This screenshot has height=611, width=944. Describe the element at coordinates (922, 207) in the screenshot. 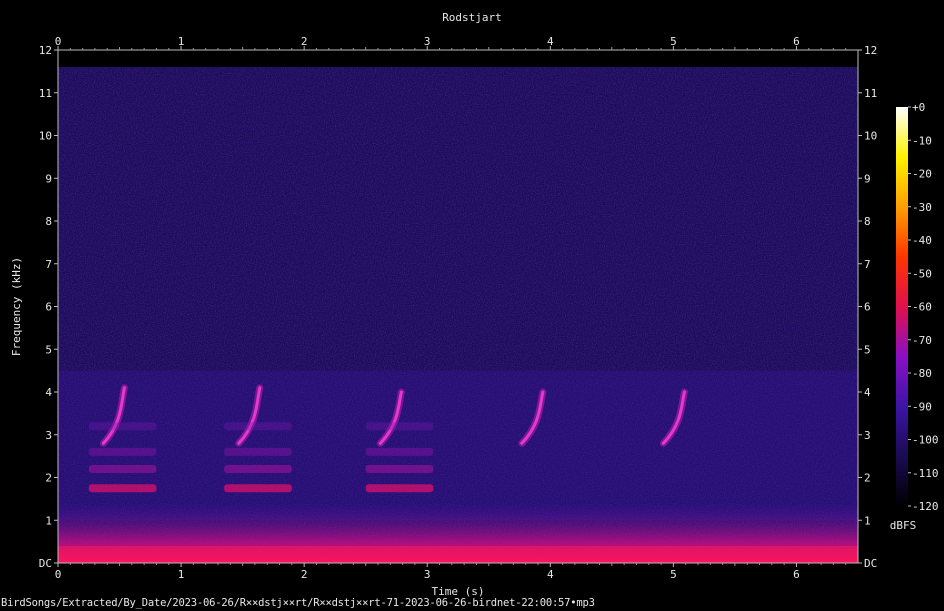

I see `colorbar-tick-label: -30` at that location.